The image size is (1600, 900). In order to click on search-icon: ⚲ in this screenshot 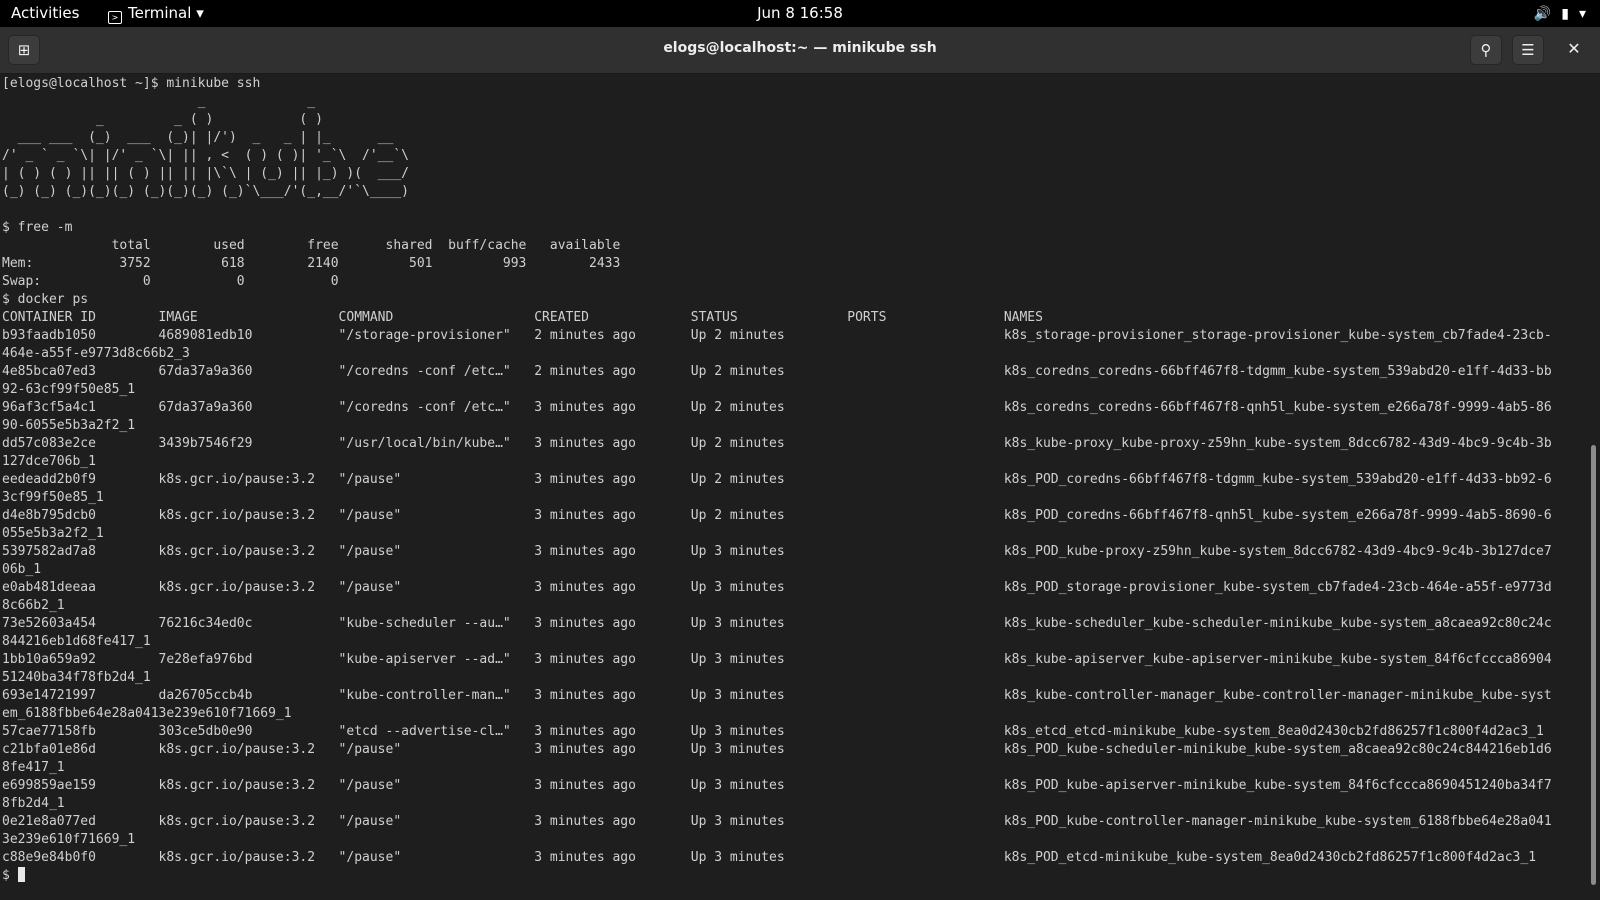, I will do `click(1486, 50)`.